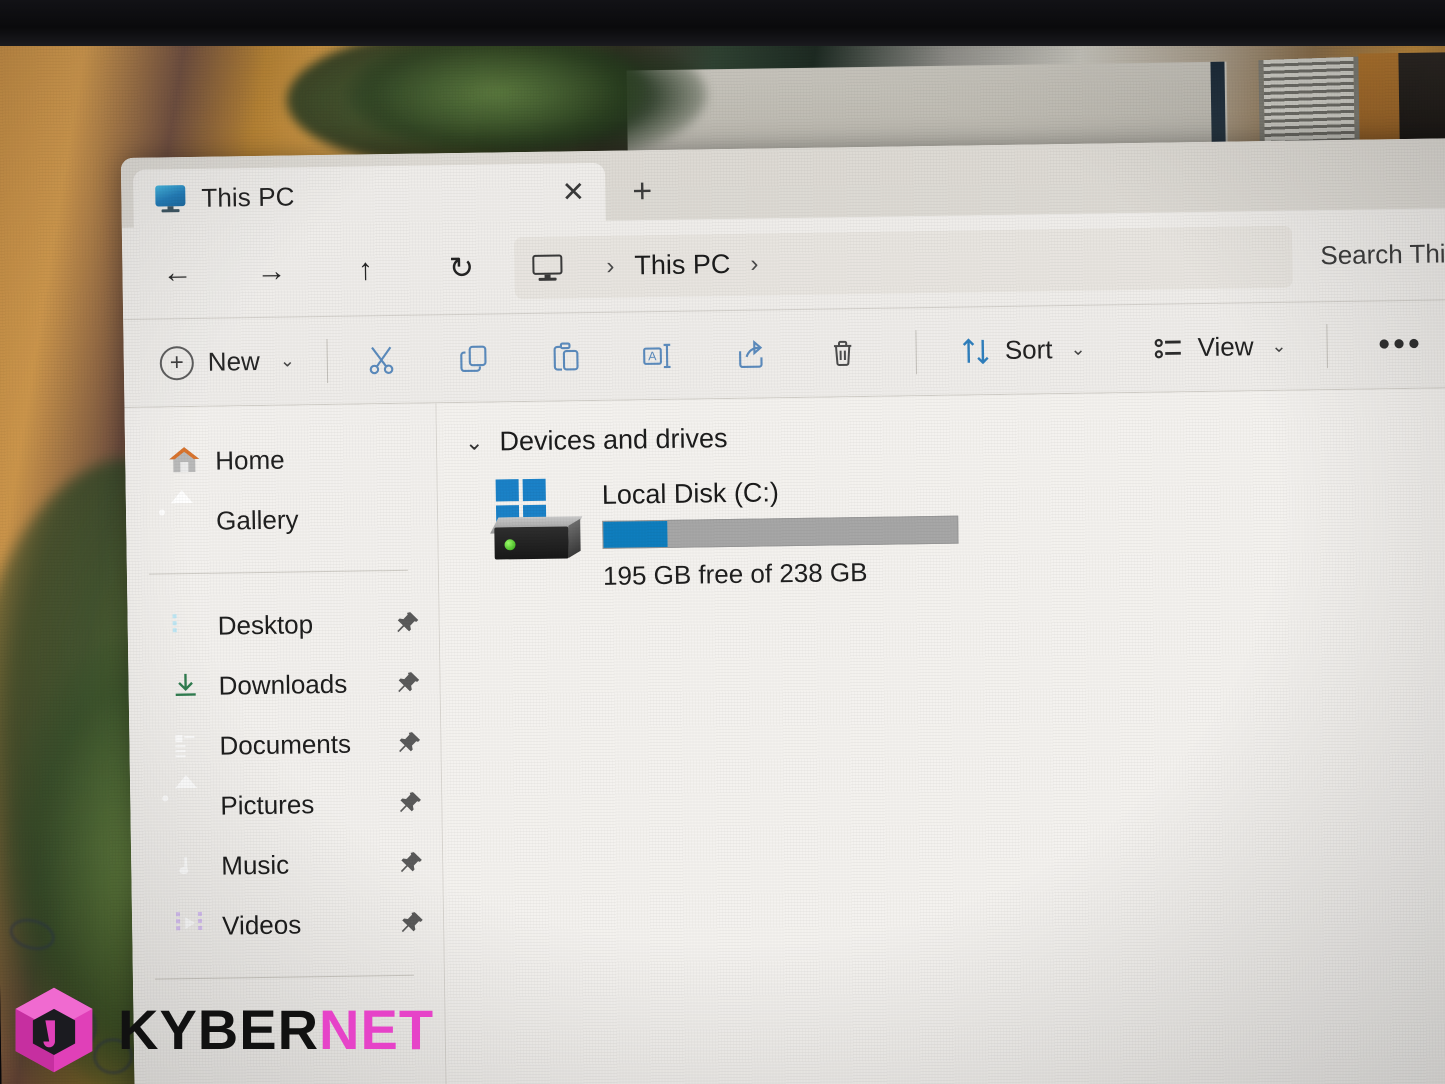  Describe the element at coordinates (267, 804) in the screenshot. I see `sidebar-item-label: Pictures` at that location.